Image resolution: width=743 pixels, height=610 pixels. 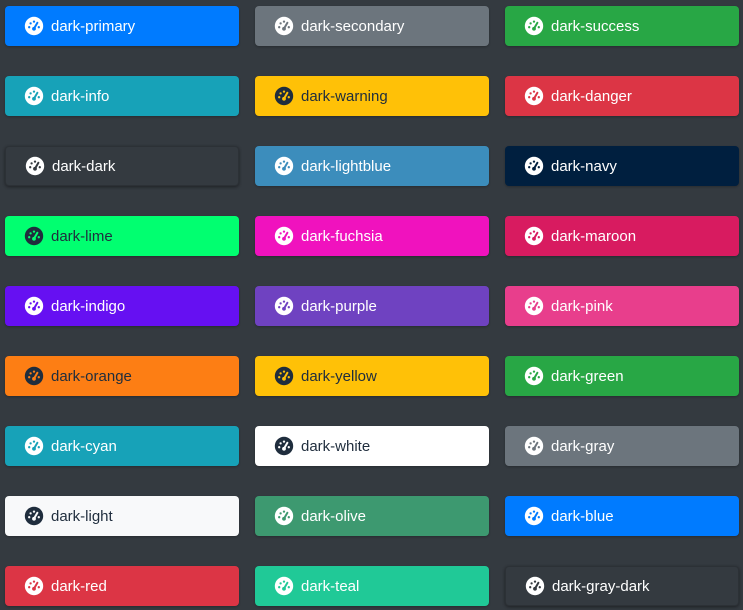 I want to click on button-label: dark-gray-dark, so click(x=601, y=586).